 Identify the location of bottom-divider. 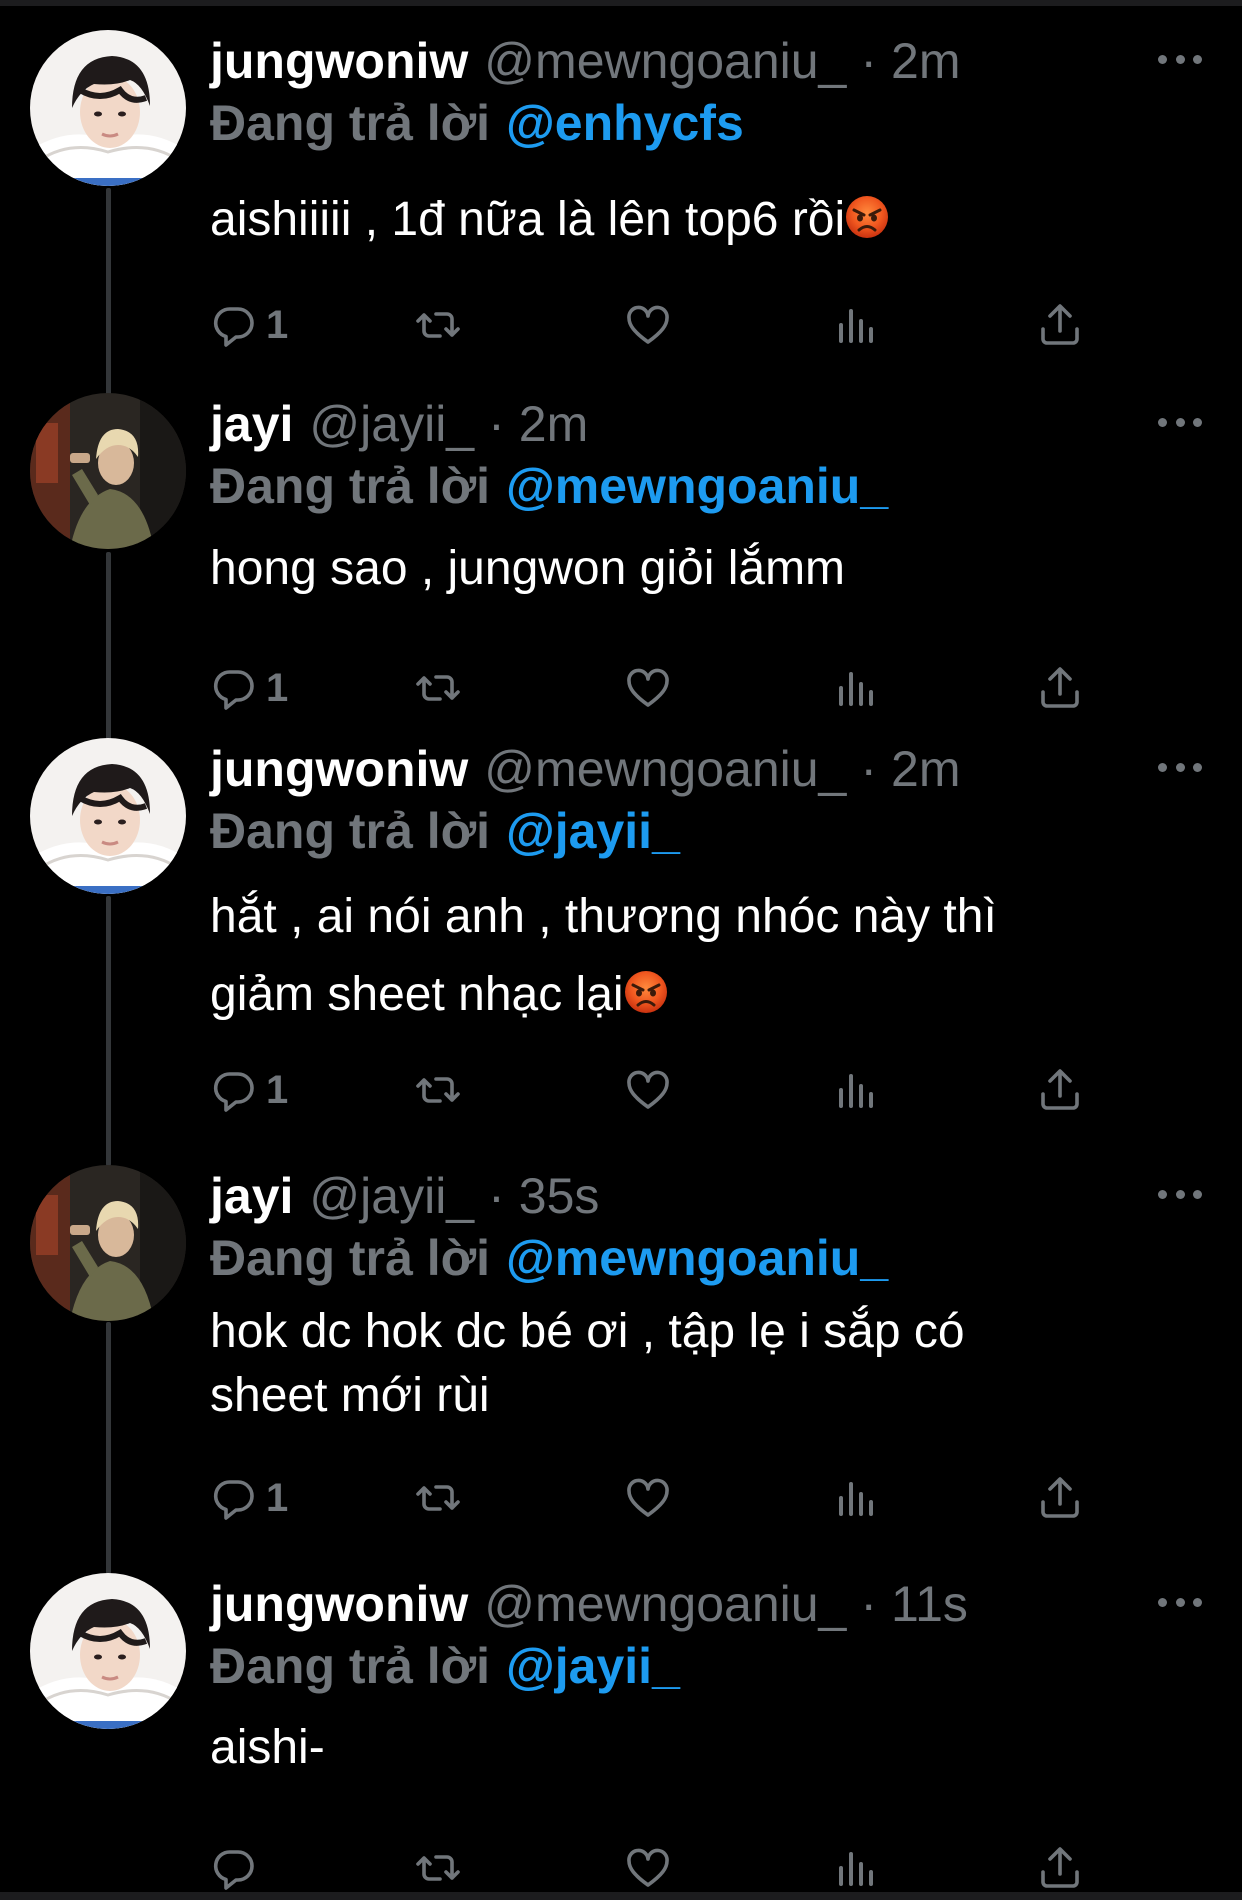
(621, 1896).